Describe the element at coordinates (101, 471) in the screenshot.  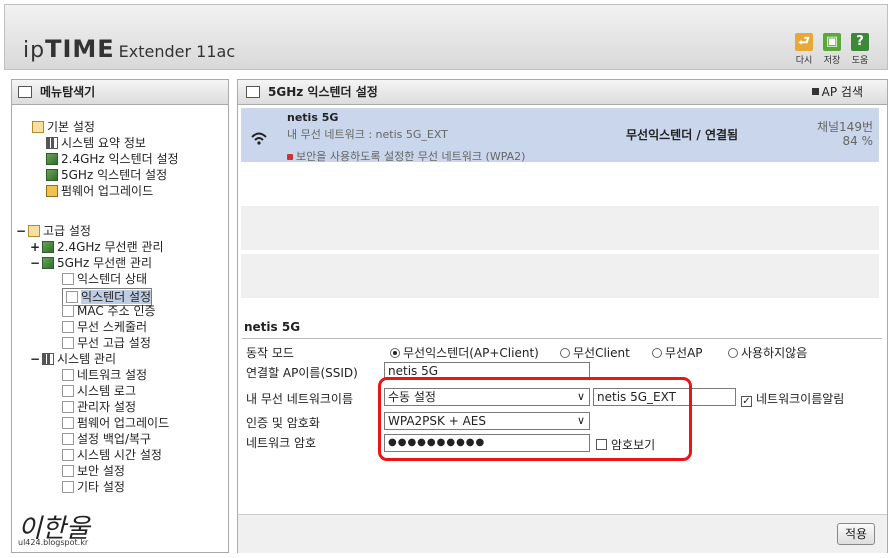
I see `tree-label: 보안 설정` at that location.